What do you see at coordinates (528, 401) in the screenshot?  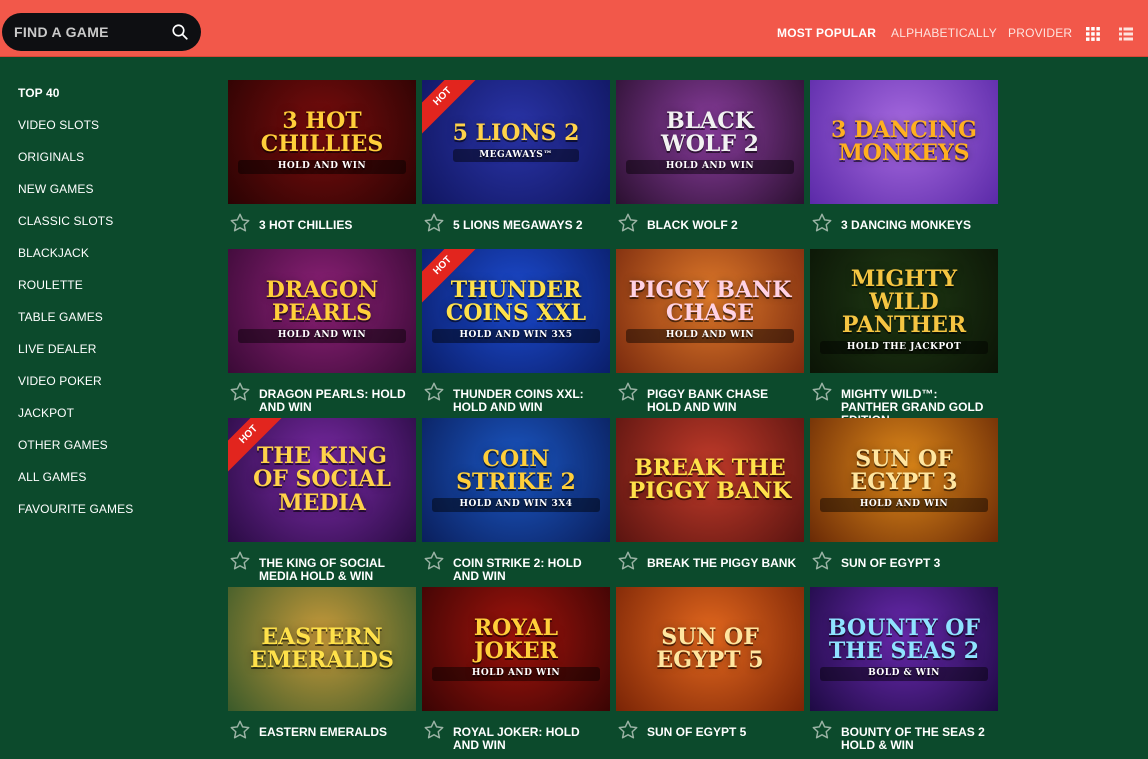 I see `game-title: THUNDER COINS XXL: HOLD AND WIN` at bounding box center [528, 401].